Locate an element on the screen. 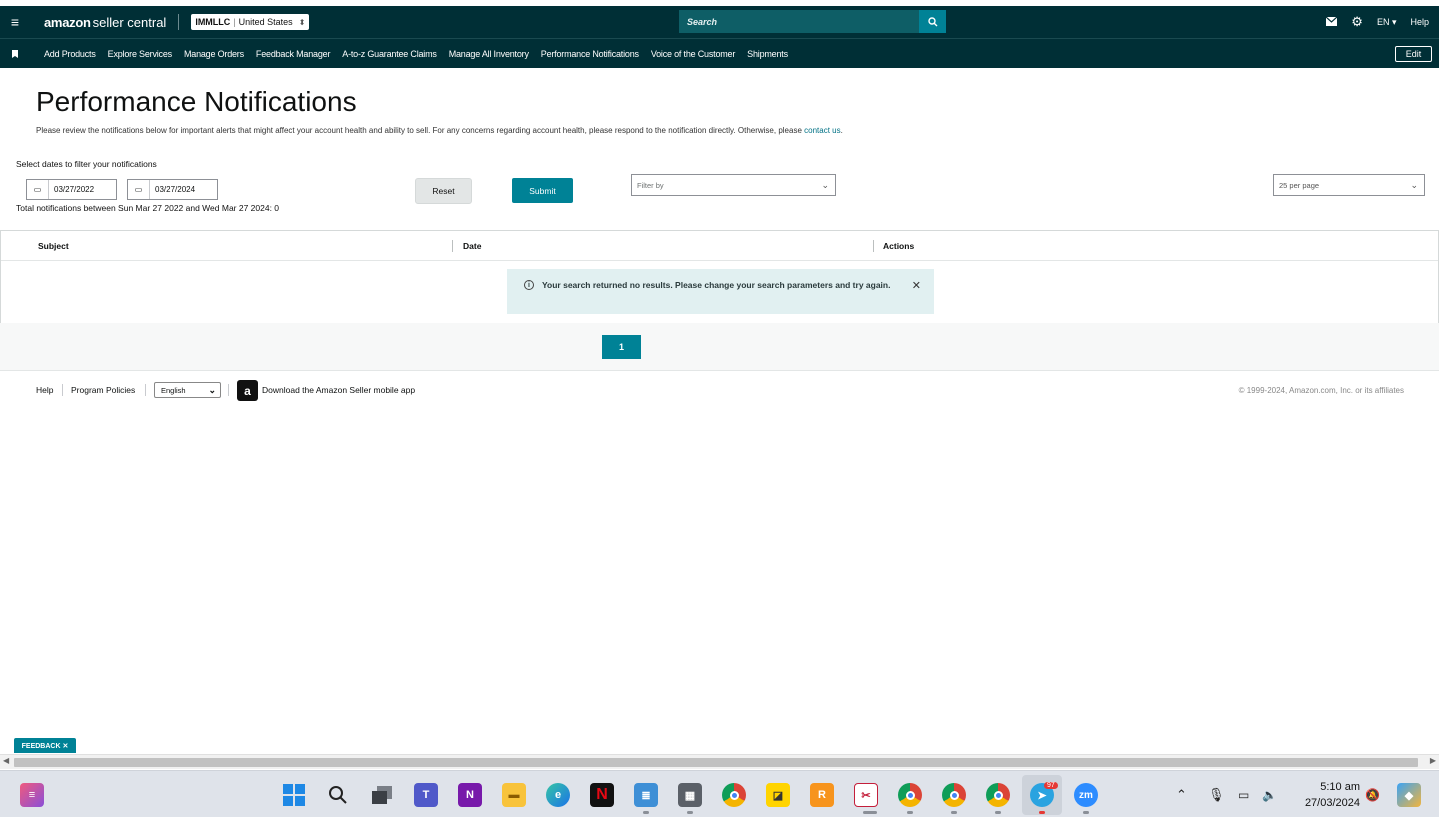 The width and height of the screenshot is (1439, 818). table-header: Subject Date Actions is located at coordinates (719, 246).